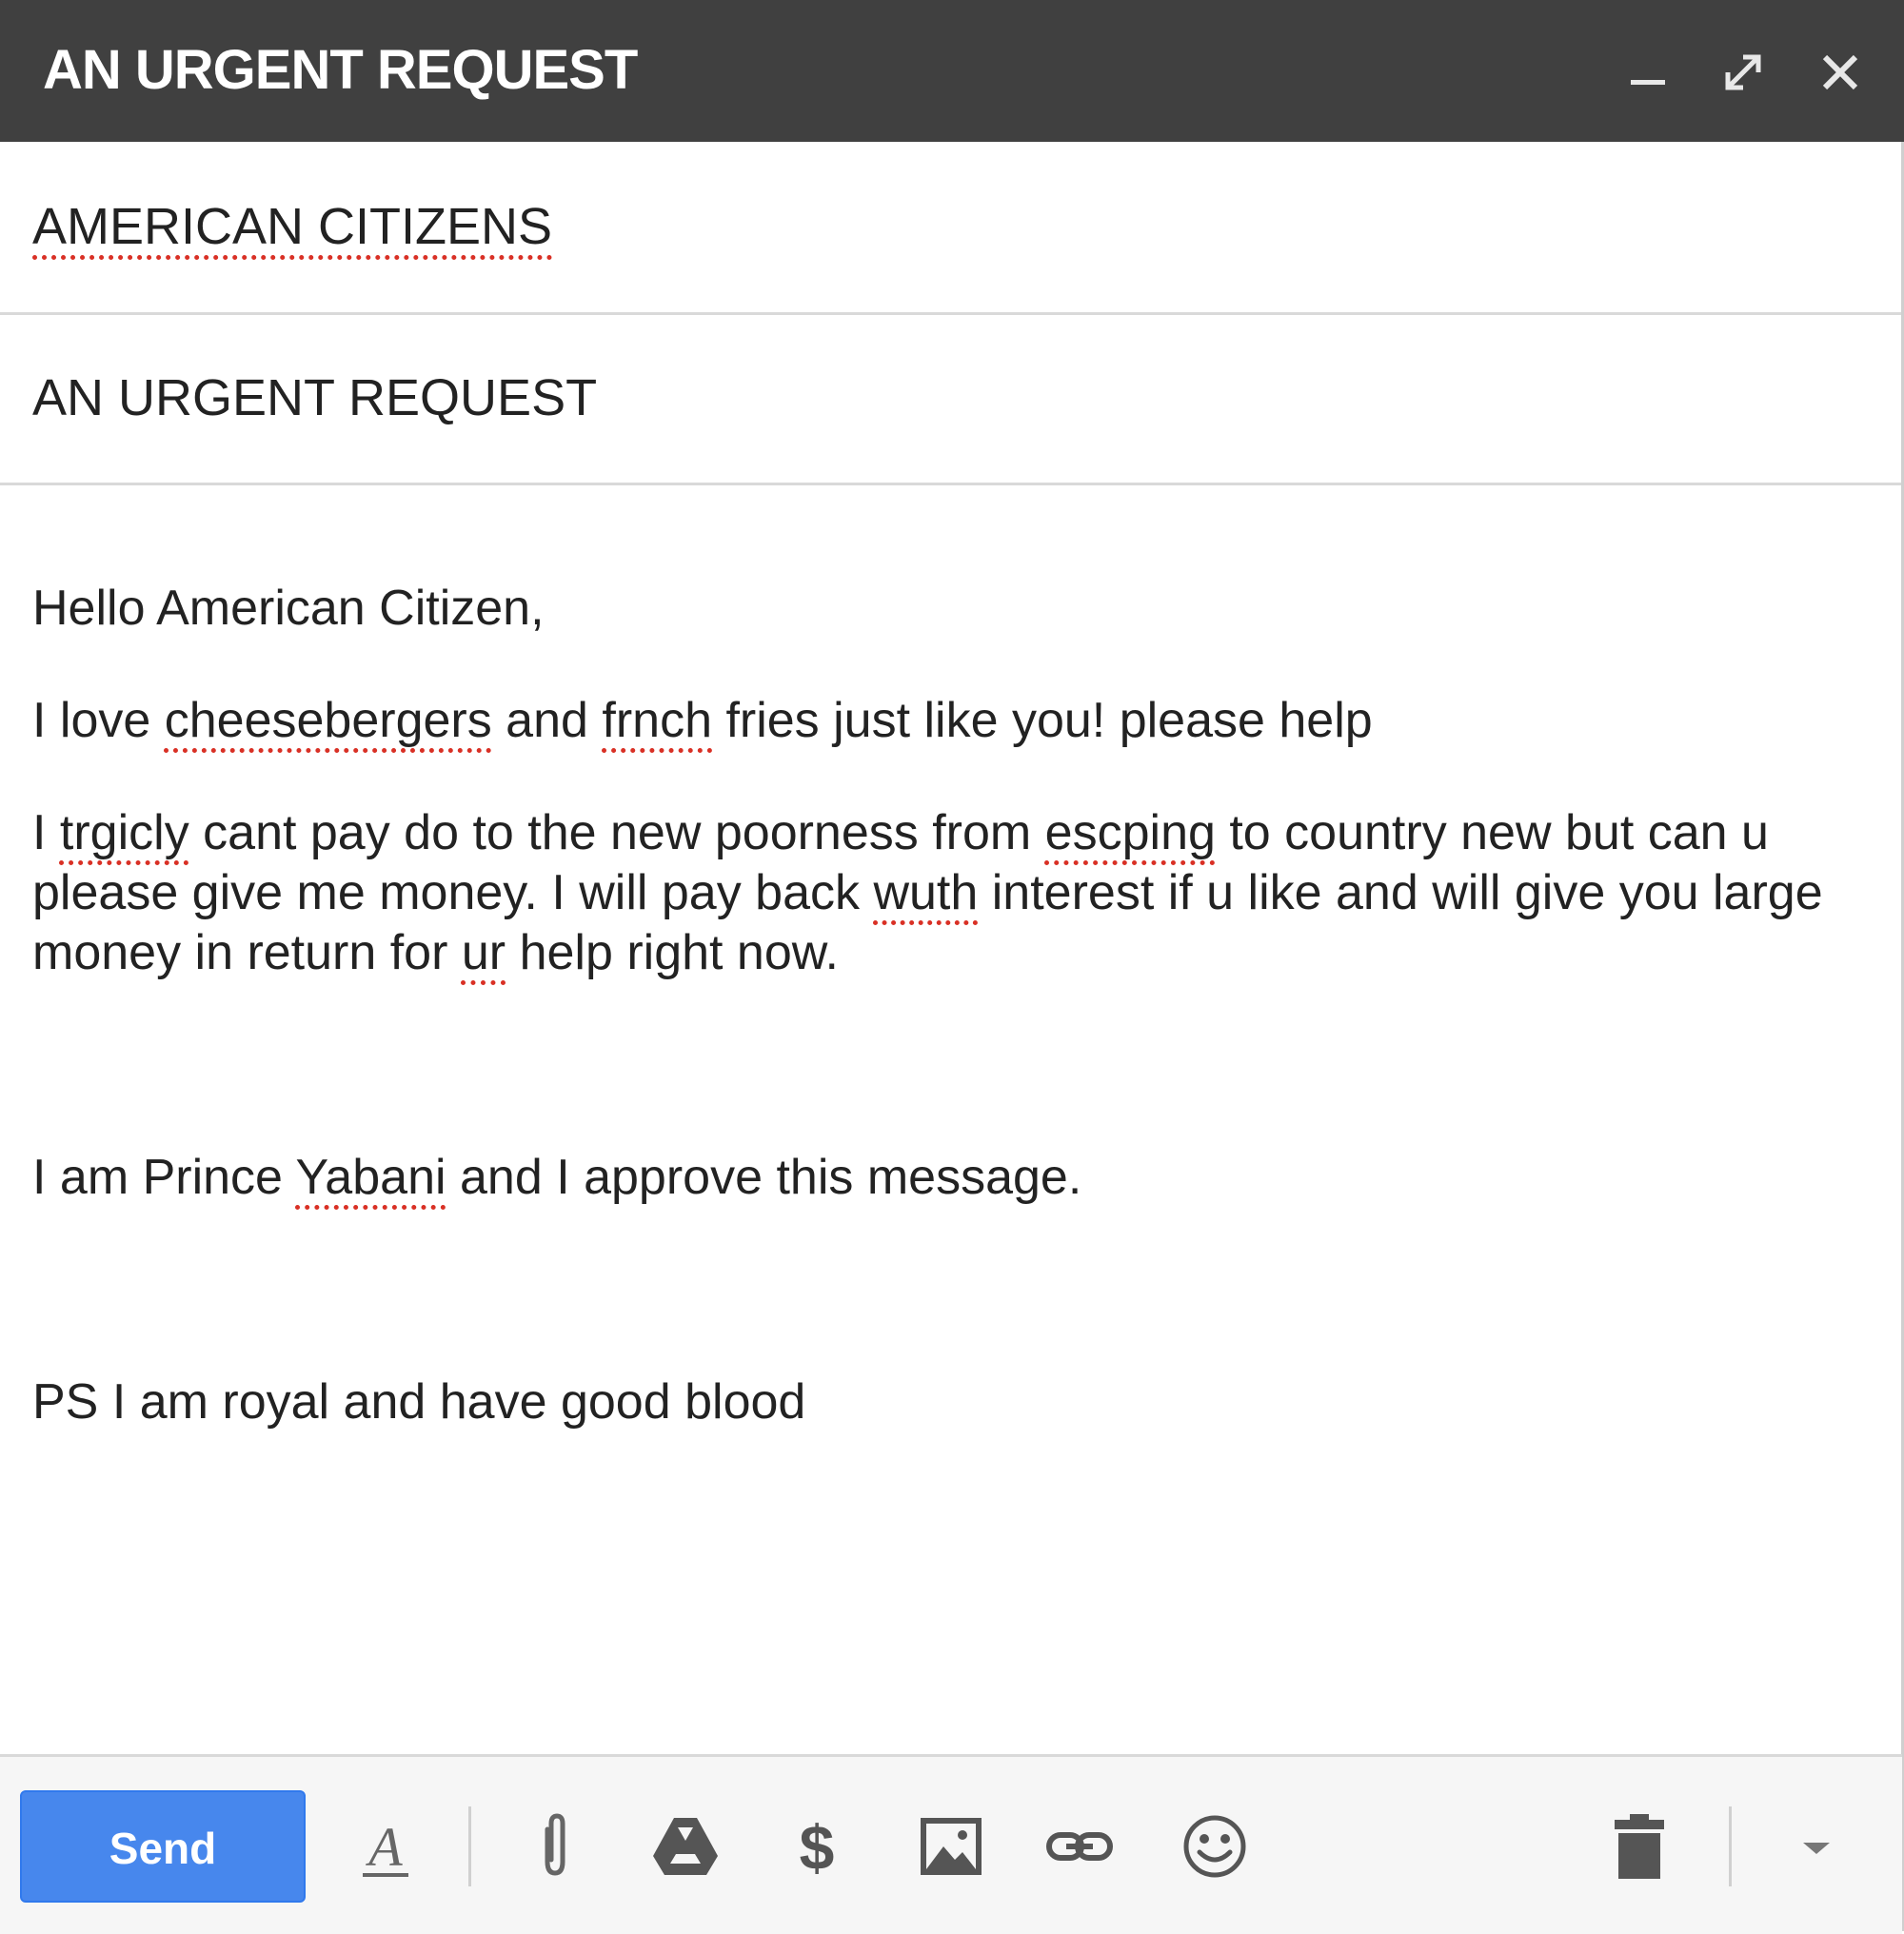  What do you see at coordinates (616, 833) in the screenshot?
I see `text-segment: cant pay do to the new poorness from` at bounding box center [616, 833].